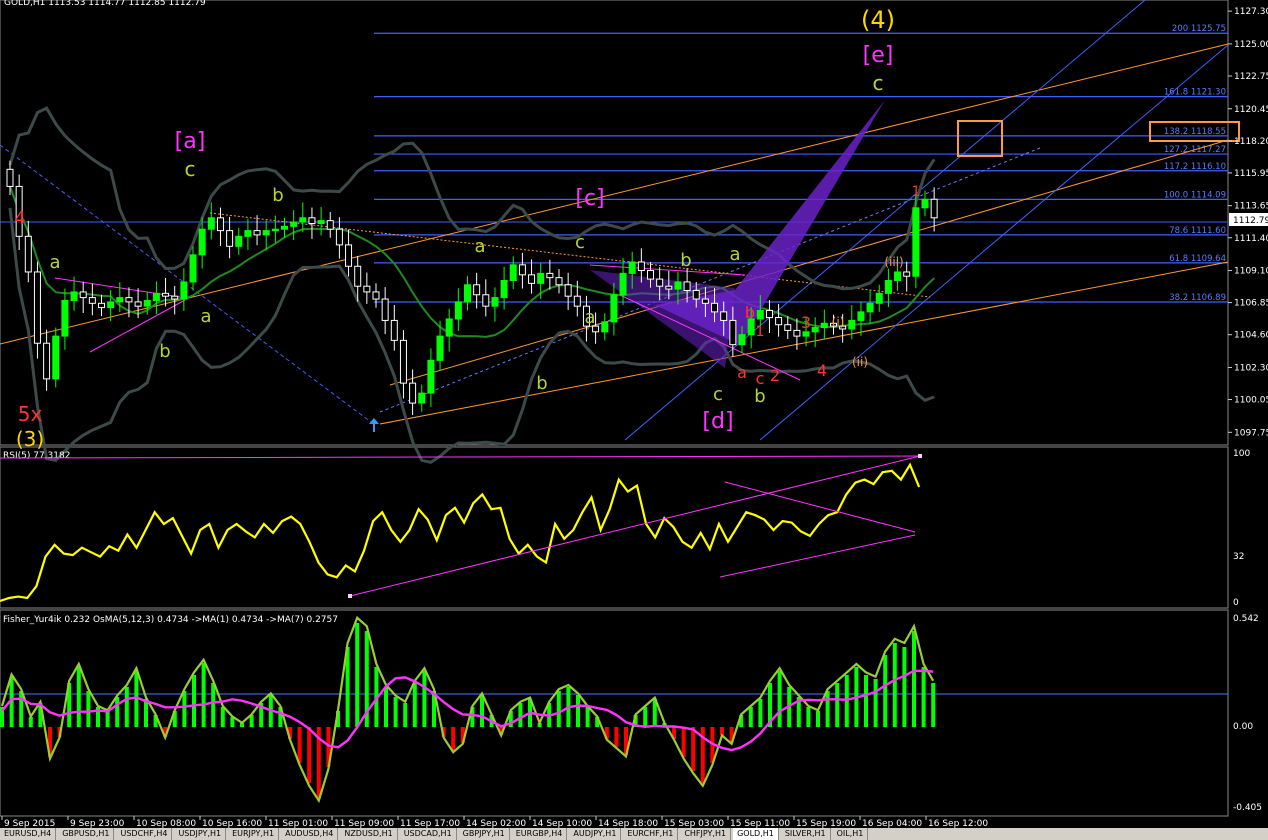 The image size is (1268, 840). I want to click on chart-tab: USDCAD,H1, so click(428, 834).